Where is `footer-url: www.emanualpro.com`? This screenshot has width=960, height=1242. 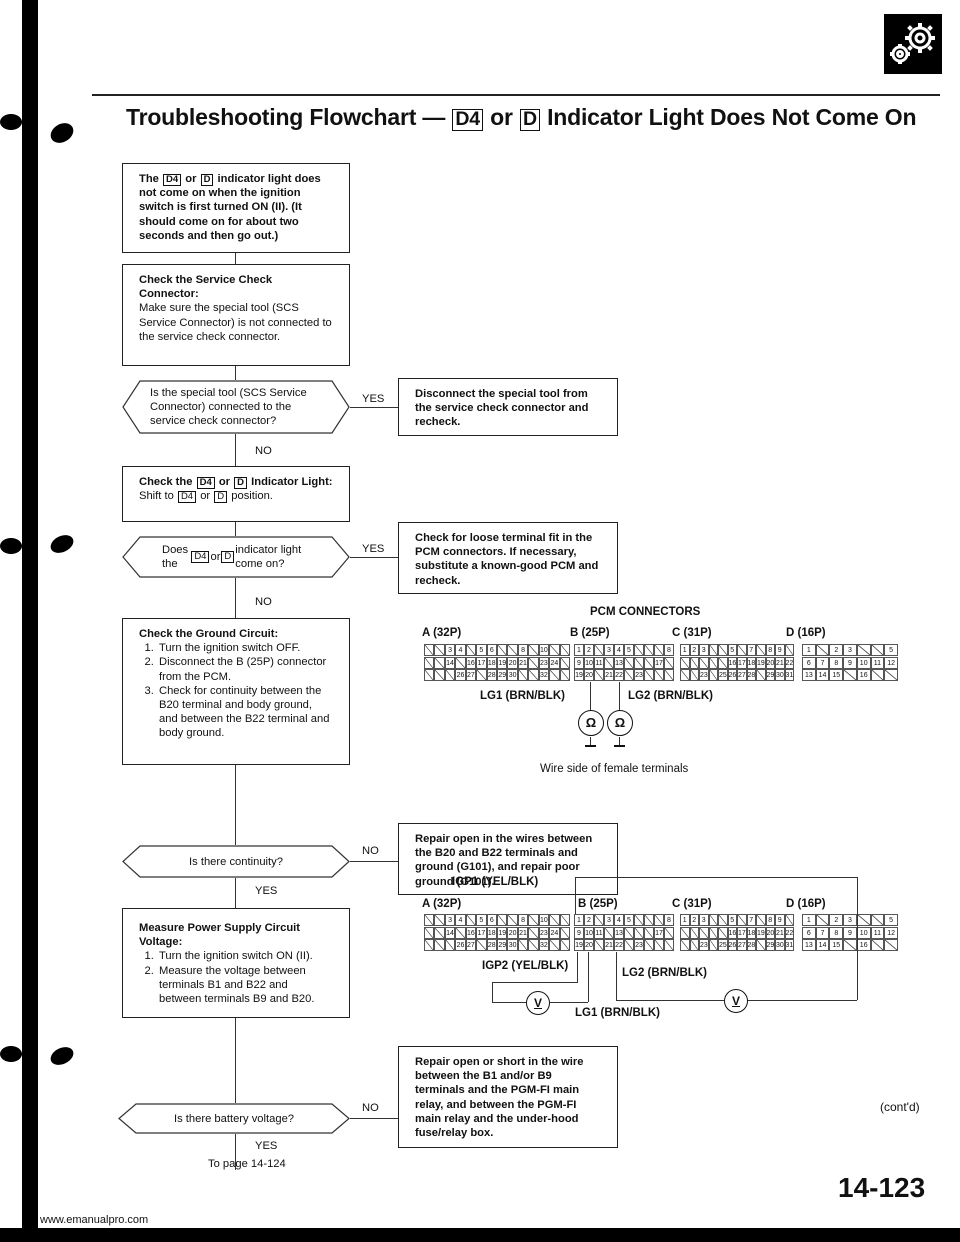
footer-url: www.emanualpro.com is located at coordinates (94, 1220).